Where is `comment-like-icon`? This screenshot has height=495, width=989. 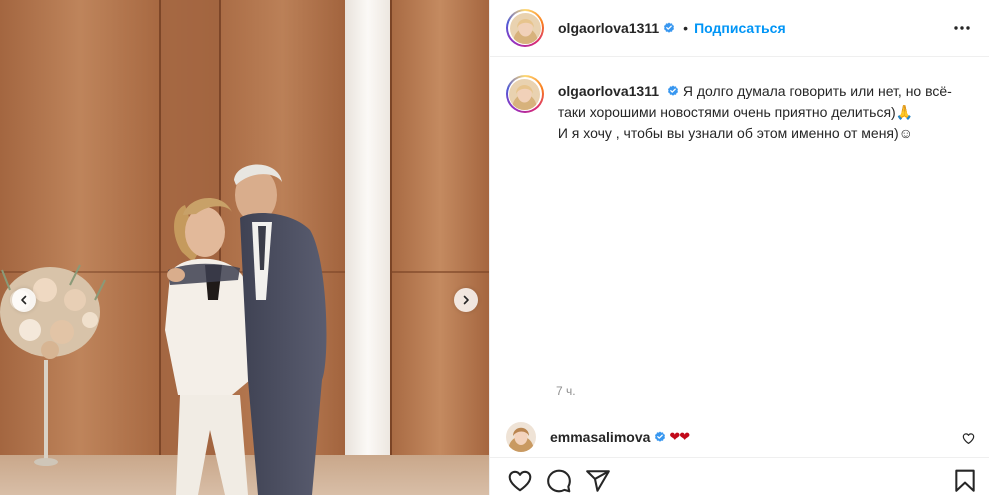 comment-like-icon is located at coordinates (968, 438).